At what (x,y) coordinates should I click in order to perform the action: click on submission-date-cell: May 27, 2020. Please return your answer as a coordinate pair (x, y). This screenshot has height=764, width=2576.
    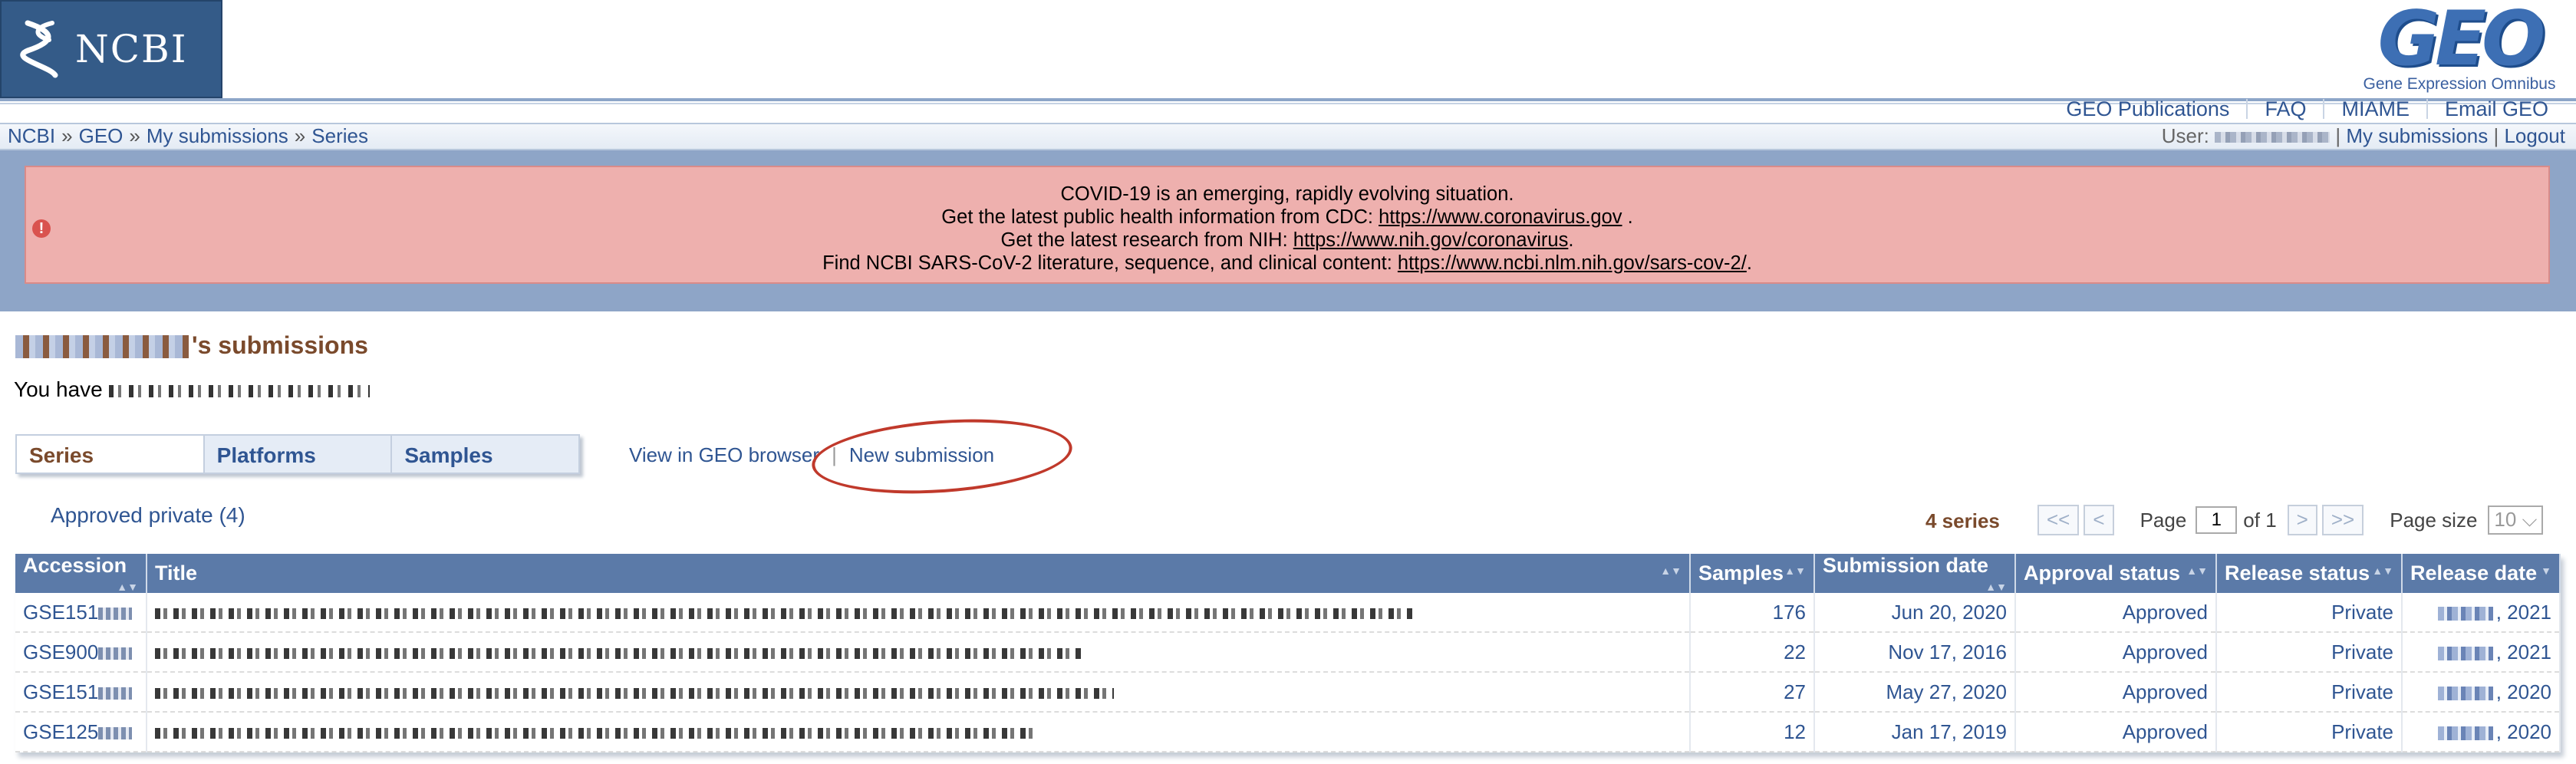
    Looking at the image, I should click on (1915, 692).